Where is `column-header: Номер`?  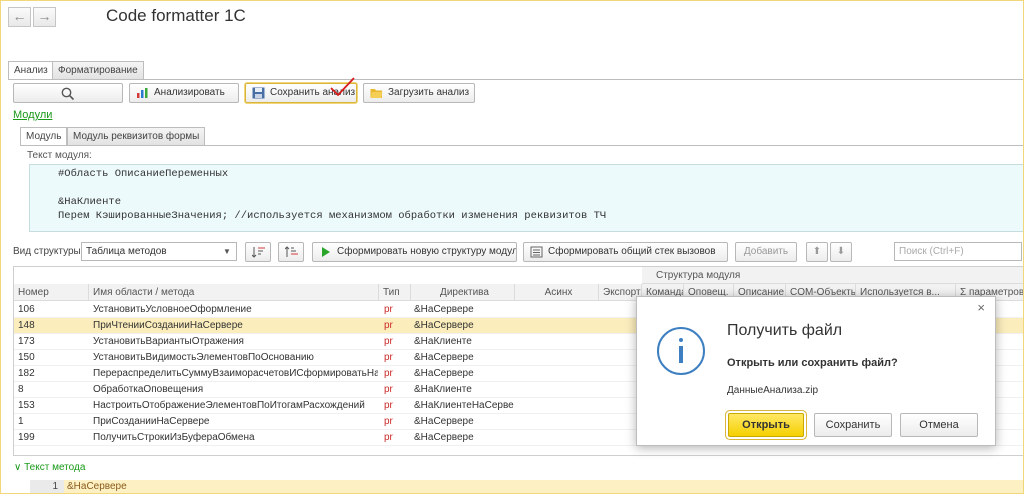
column-header: Номер is located at coordinates (51, 292).